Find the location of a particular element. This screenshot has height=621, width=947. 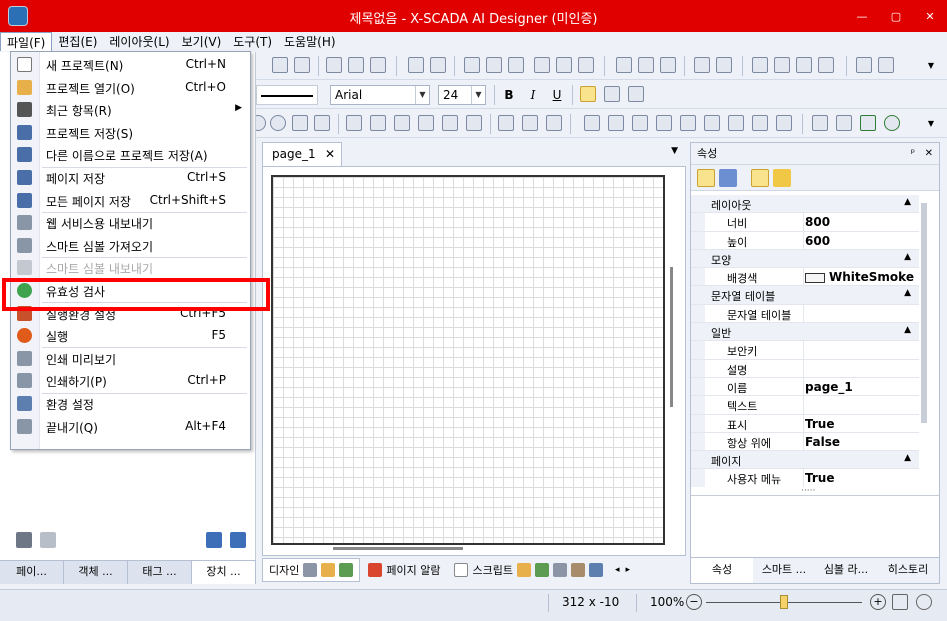

paste-icon is located at coordinates (378, 65).